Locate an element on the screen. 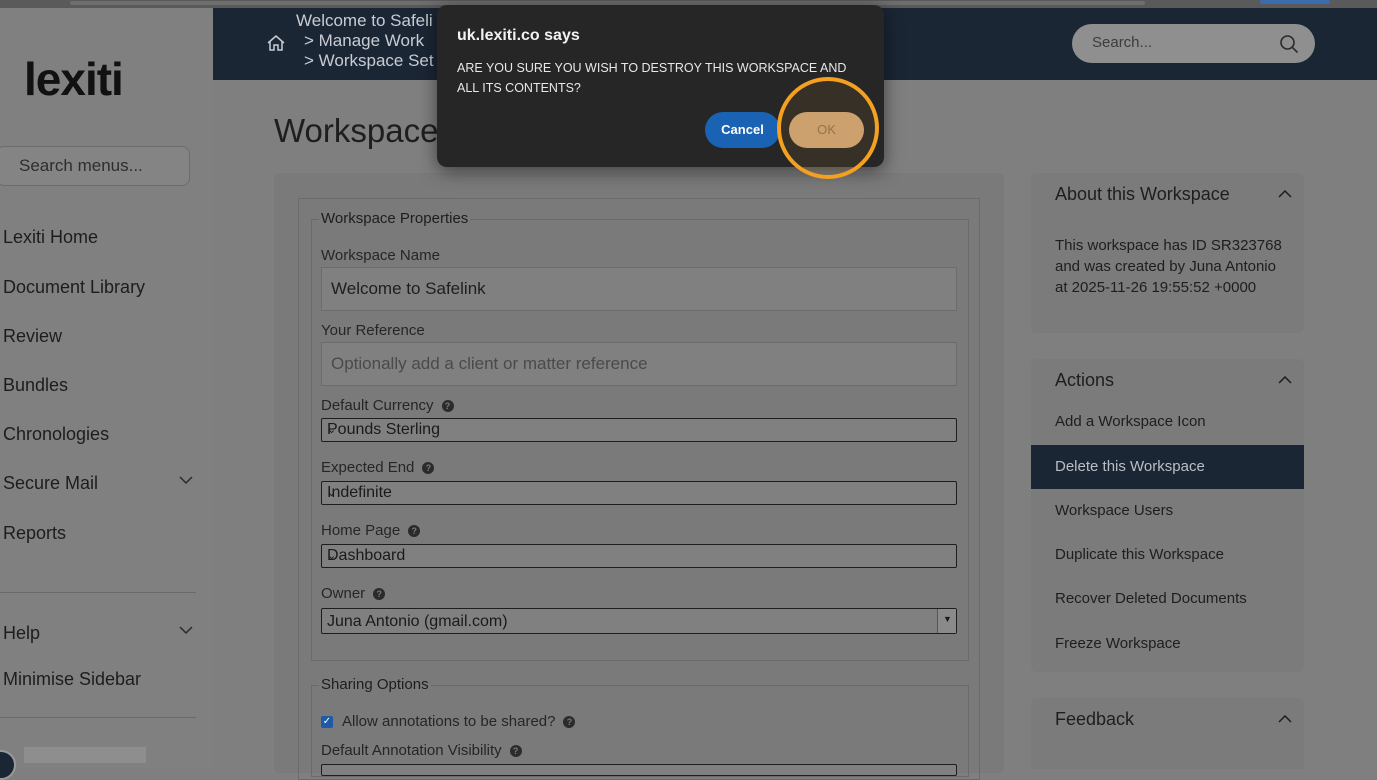 This screenshot has width=1377, height=780. breadcrumb-item: Welcome to Safeli is located at coordinates (365, 21).